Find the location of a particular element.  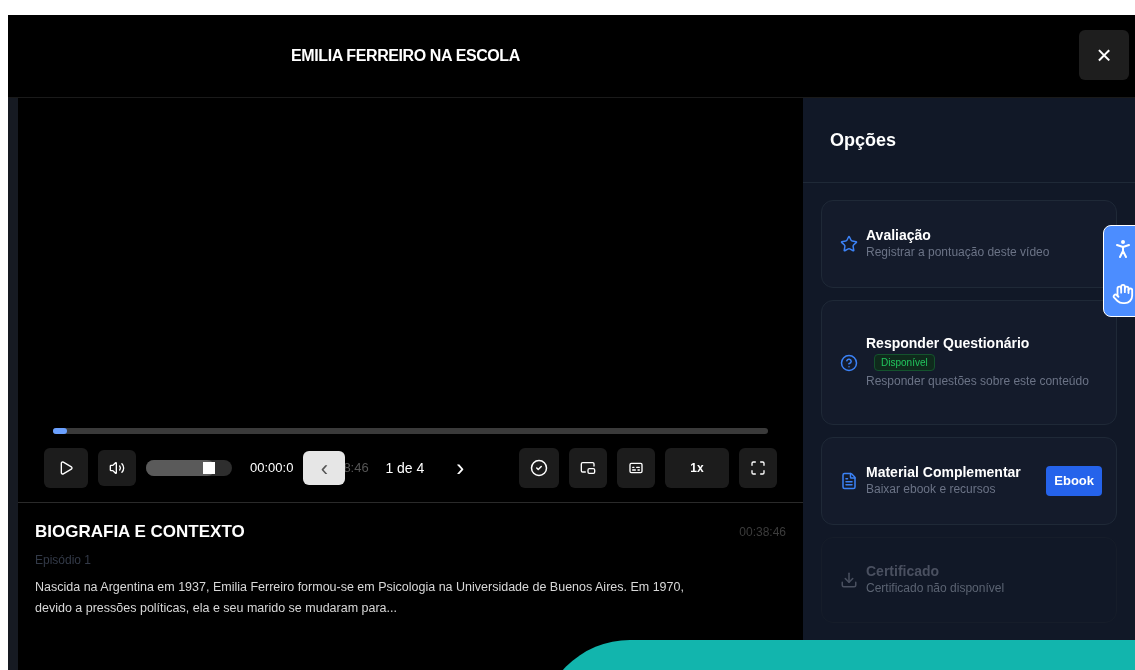

accessibility-widget is located at coordinates (1119, 271).